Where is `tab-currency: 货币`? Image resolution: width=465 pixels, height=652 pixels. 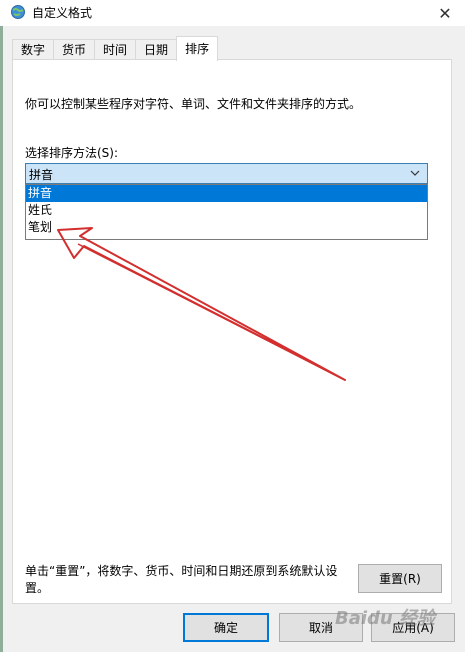
tab-currency: 货币 is located at coordinates (74, 49).